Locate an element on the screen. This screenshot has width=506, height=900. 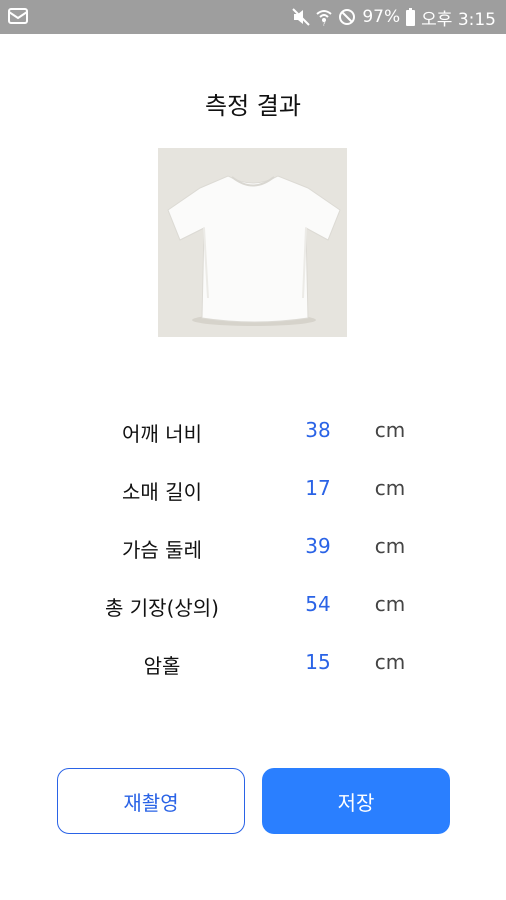
clock: 오후 3:15 is located at coordinates (458, 19).